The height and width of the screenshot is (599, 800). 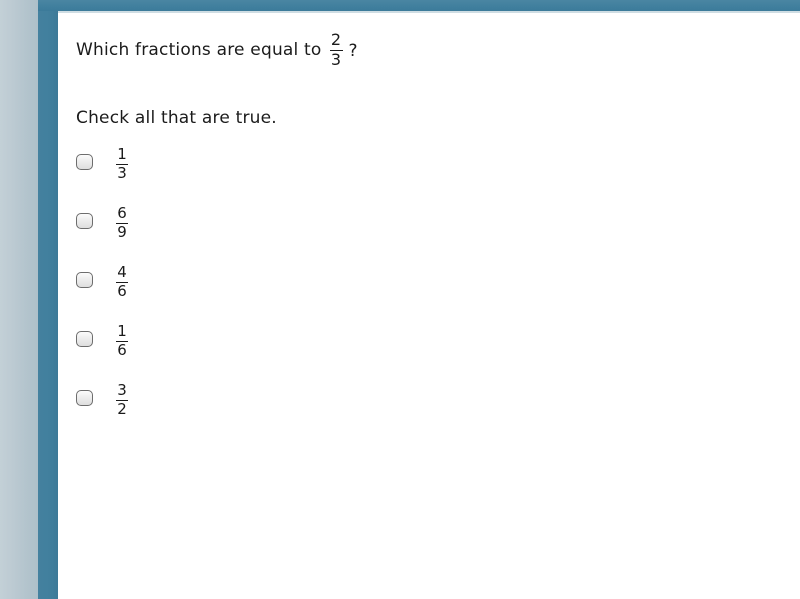 I want to click on option-fraction-denominator: 3, so click(x=122, y=173).